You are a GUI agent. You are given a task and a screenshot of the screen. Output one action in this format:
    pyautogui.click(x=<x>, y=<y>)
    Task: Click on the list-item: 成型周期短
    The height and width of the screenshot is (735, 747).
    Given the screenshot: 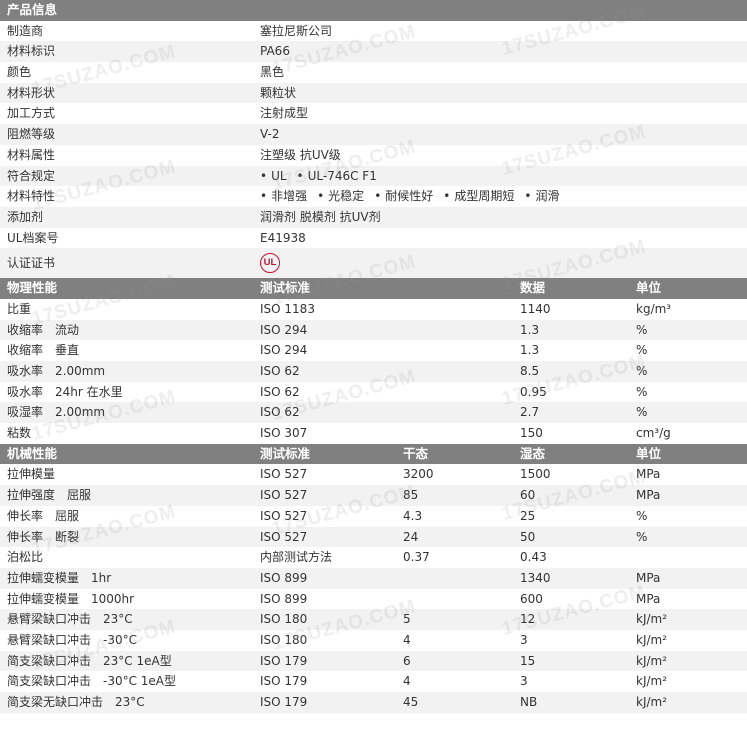 What is the action you would take?
    pyautogui.click(x=478, y=196)
    